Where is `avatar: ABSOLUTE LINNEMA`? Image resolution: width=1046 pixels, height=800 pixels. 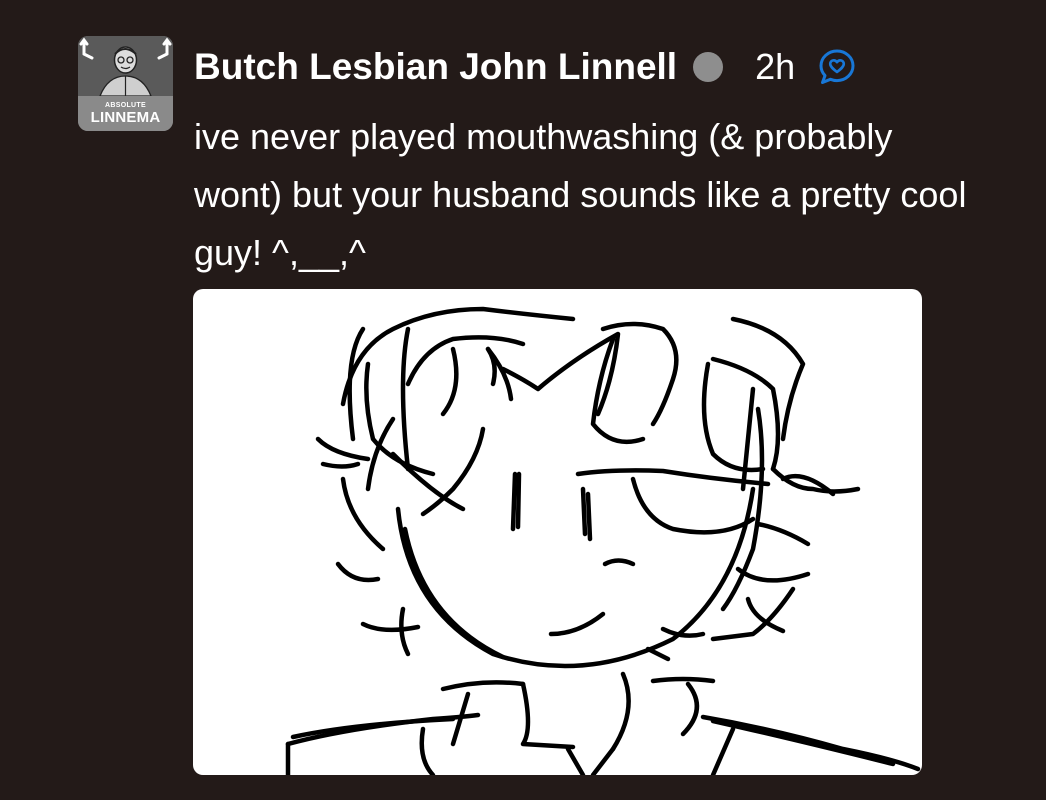
avatar: ABSOLUTE LINNEMA is located at coordinates (125, 83).